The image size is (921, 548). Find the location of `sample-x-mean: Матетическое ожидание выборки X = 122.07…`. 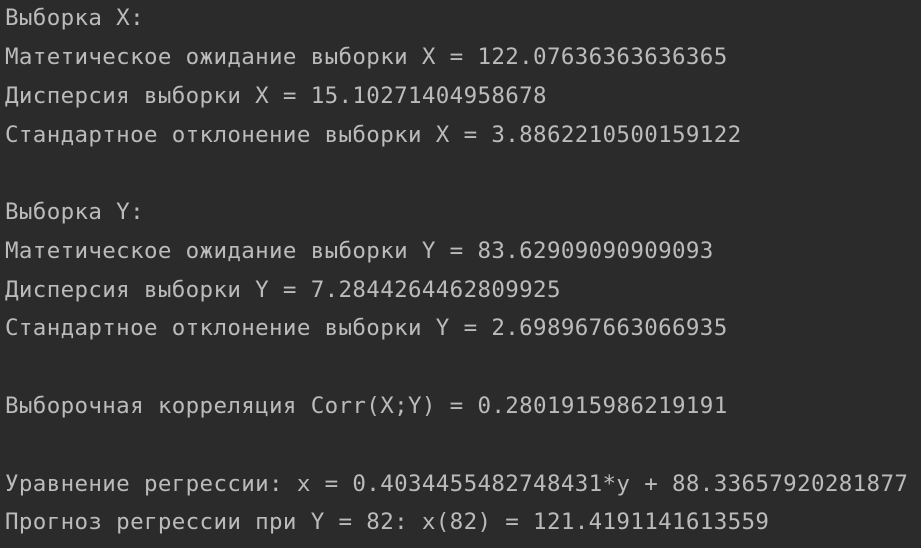

sample-x-mean: Матетическое ожидание выборки X = 122.07… is located at coordinates (366, 57).